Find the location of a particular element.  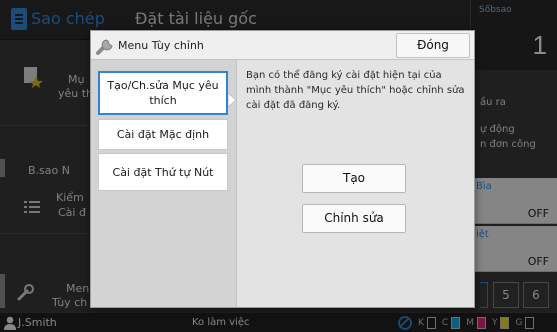

create-button: Tạo is located at coordinates (354, 178).